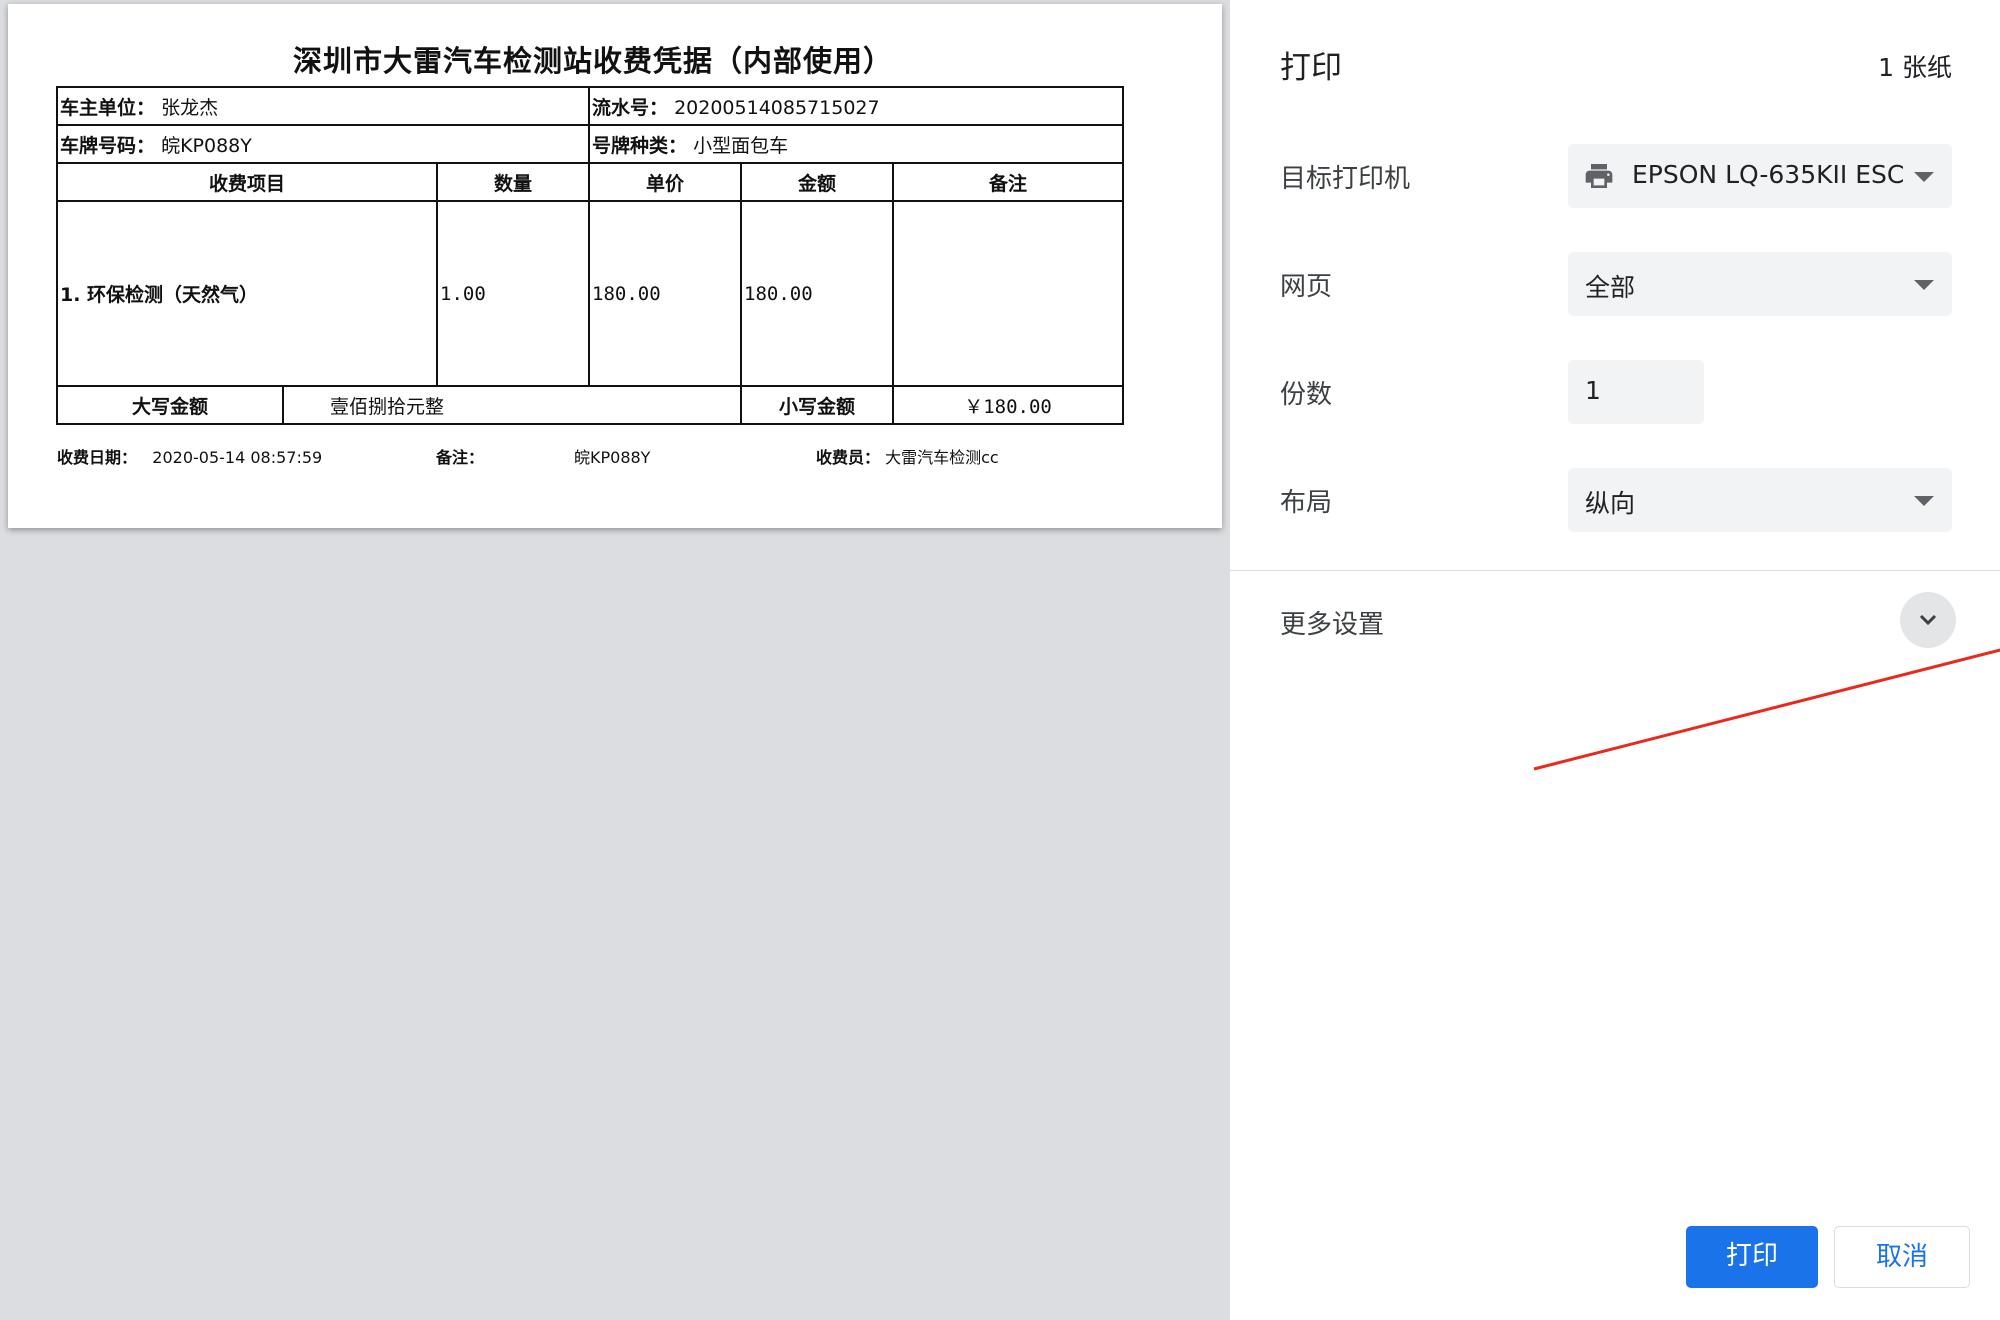  I want to click on header-unit-price: 单价, so click(665, 182).